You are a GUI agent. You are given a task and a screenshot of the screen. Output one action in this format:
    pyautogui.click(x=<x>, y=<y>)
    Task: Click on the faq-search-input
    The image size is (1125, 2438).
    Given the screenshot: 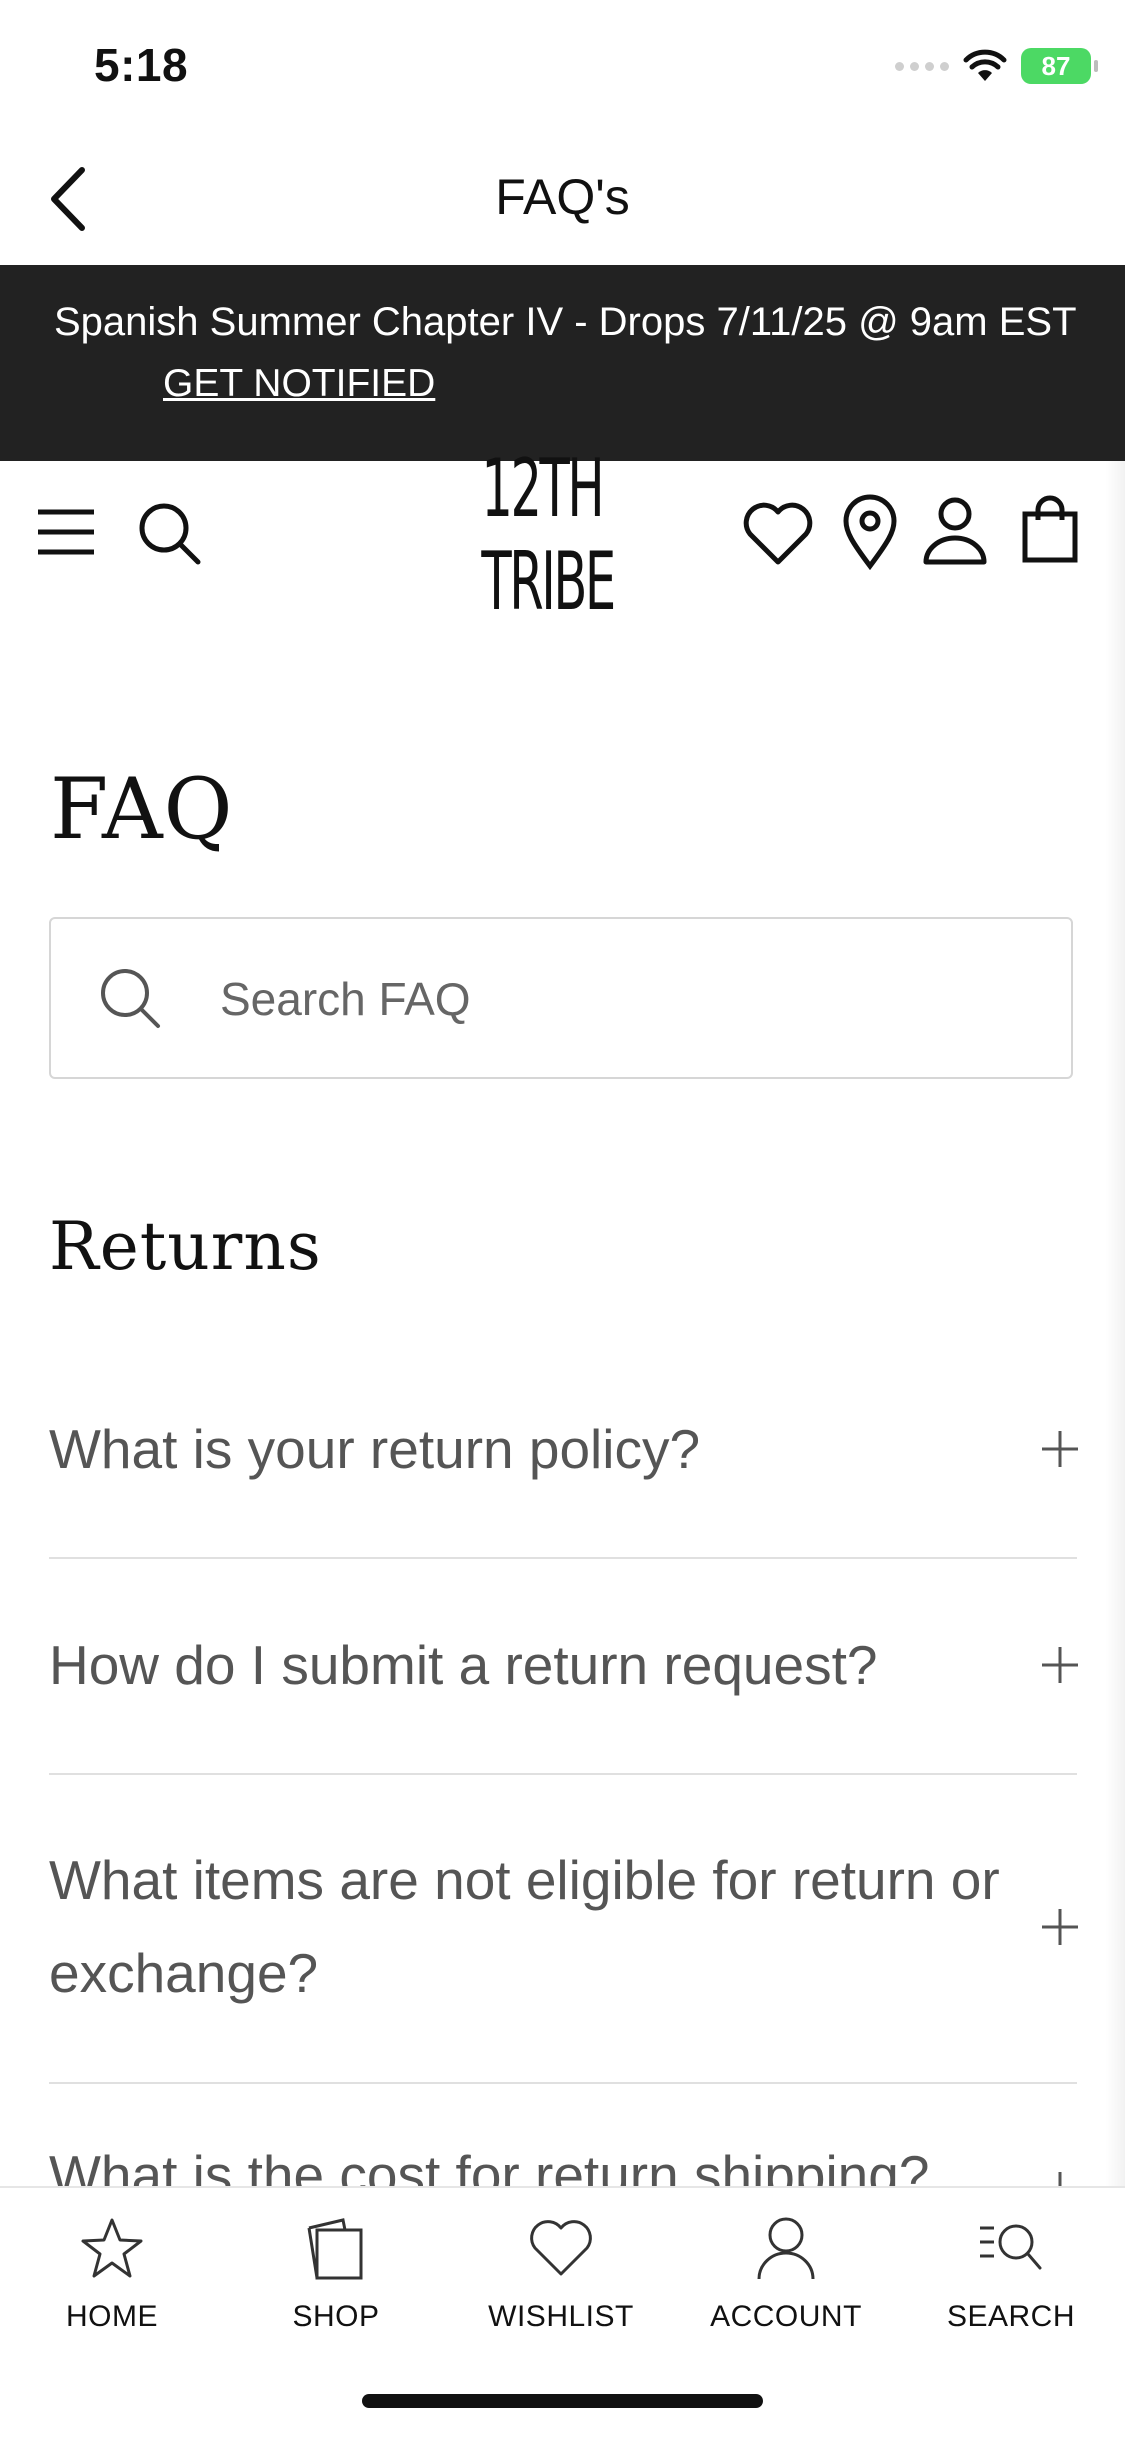 What is the action you would take?
    pyautogui.click(x=561, y=998)
    